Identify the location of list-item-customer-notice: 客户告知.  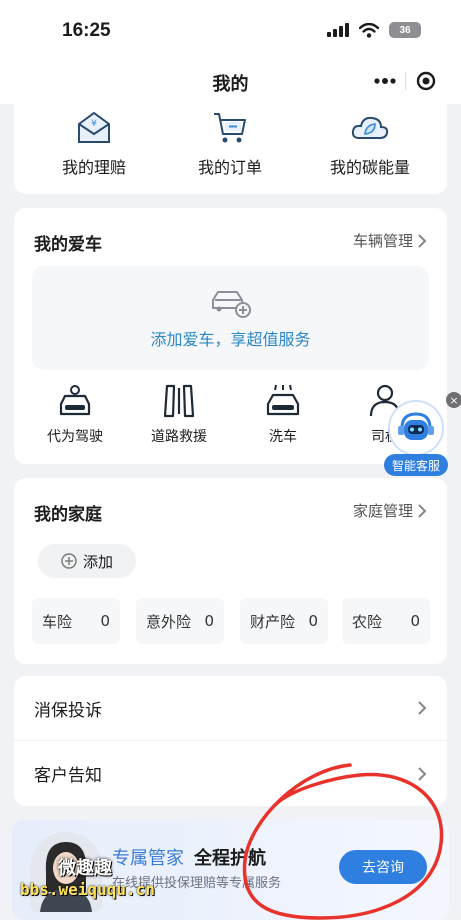
(230, 773).